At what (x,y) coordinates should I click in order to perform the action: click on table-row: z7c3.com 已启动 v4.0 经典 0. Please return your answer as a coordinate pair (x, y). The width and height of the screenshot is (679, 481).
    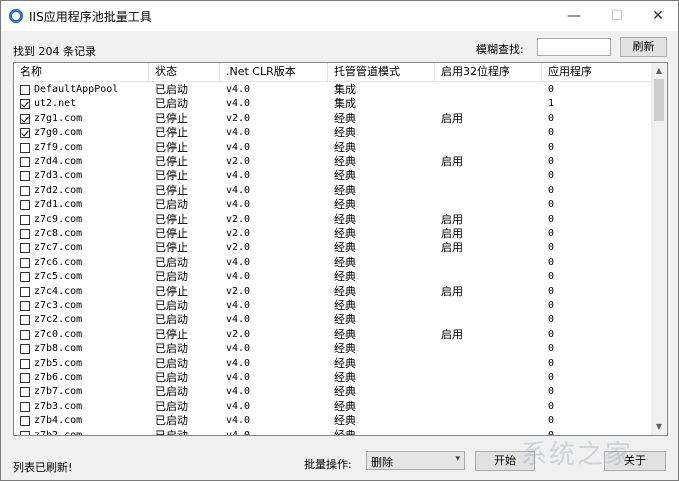
    Looking at the image, I should click on (332, 306).